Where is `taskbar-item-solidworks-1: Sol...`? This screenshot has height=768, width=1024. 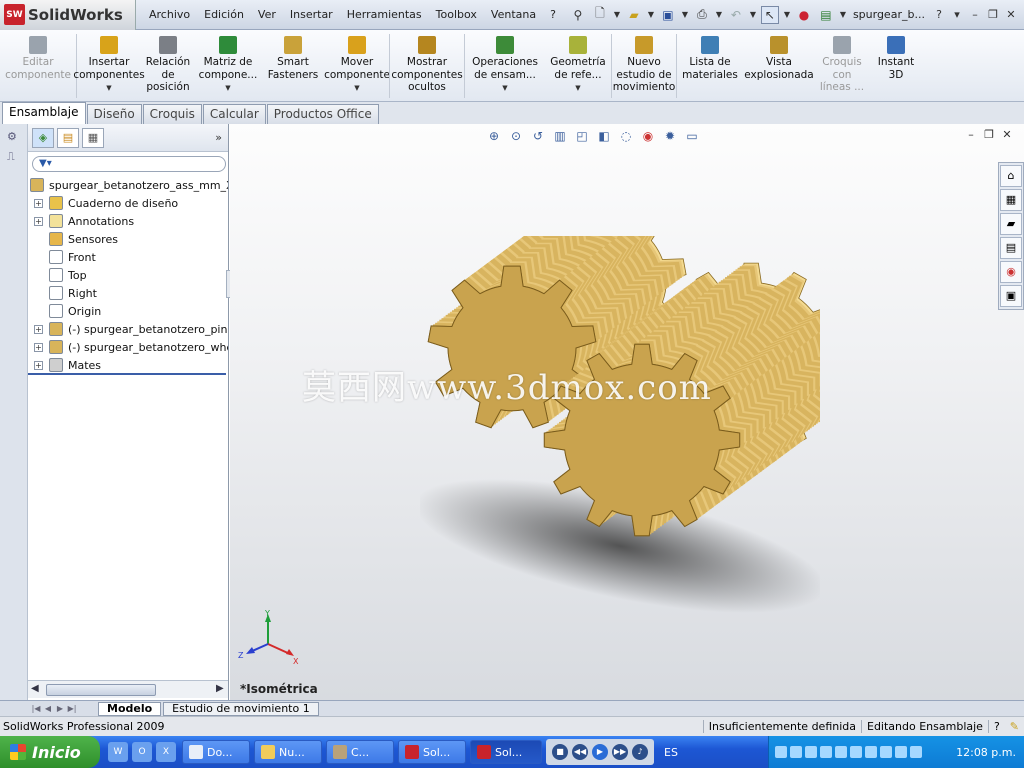 taskbar-item-solidworks-1: Sol... is located at coordinates (432, 752).